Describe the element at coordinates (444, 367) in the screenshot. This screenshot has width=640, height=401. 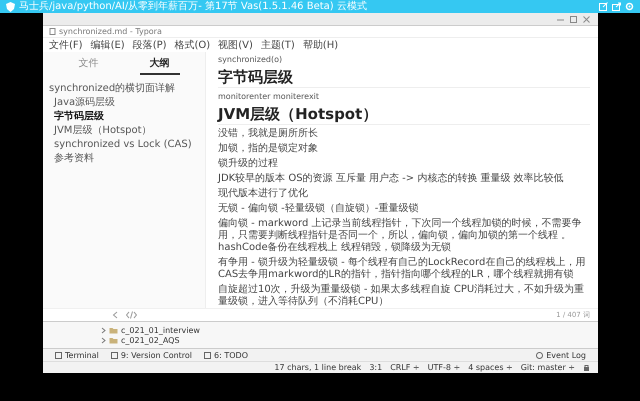
I see `status-item: UTF-8 ÷` at that location.